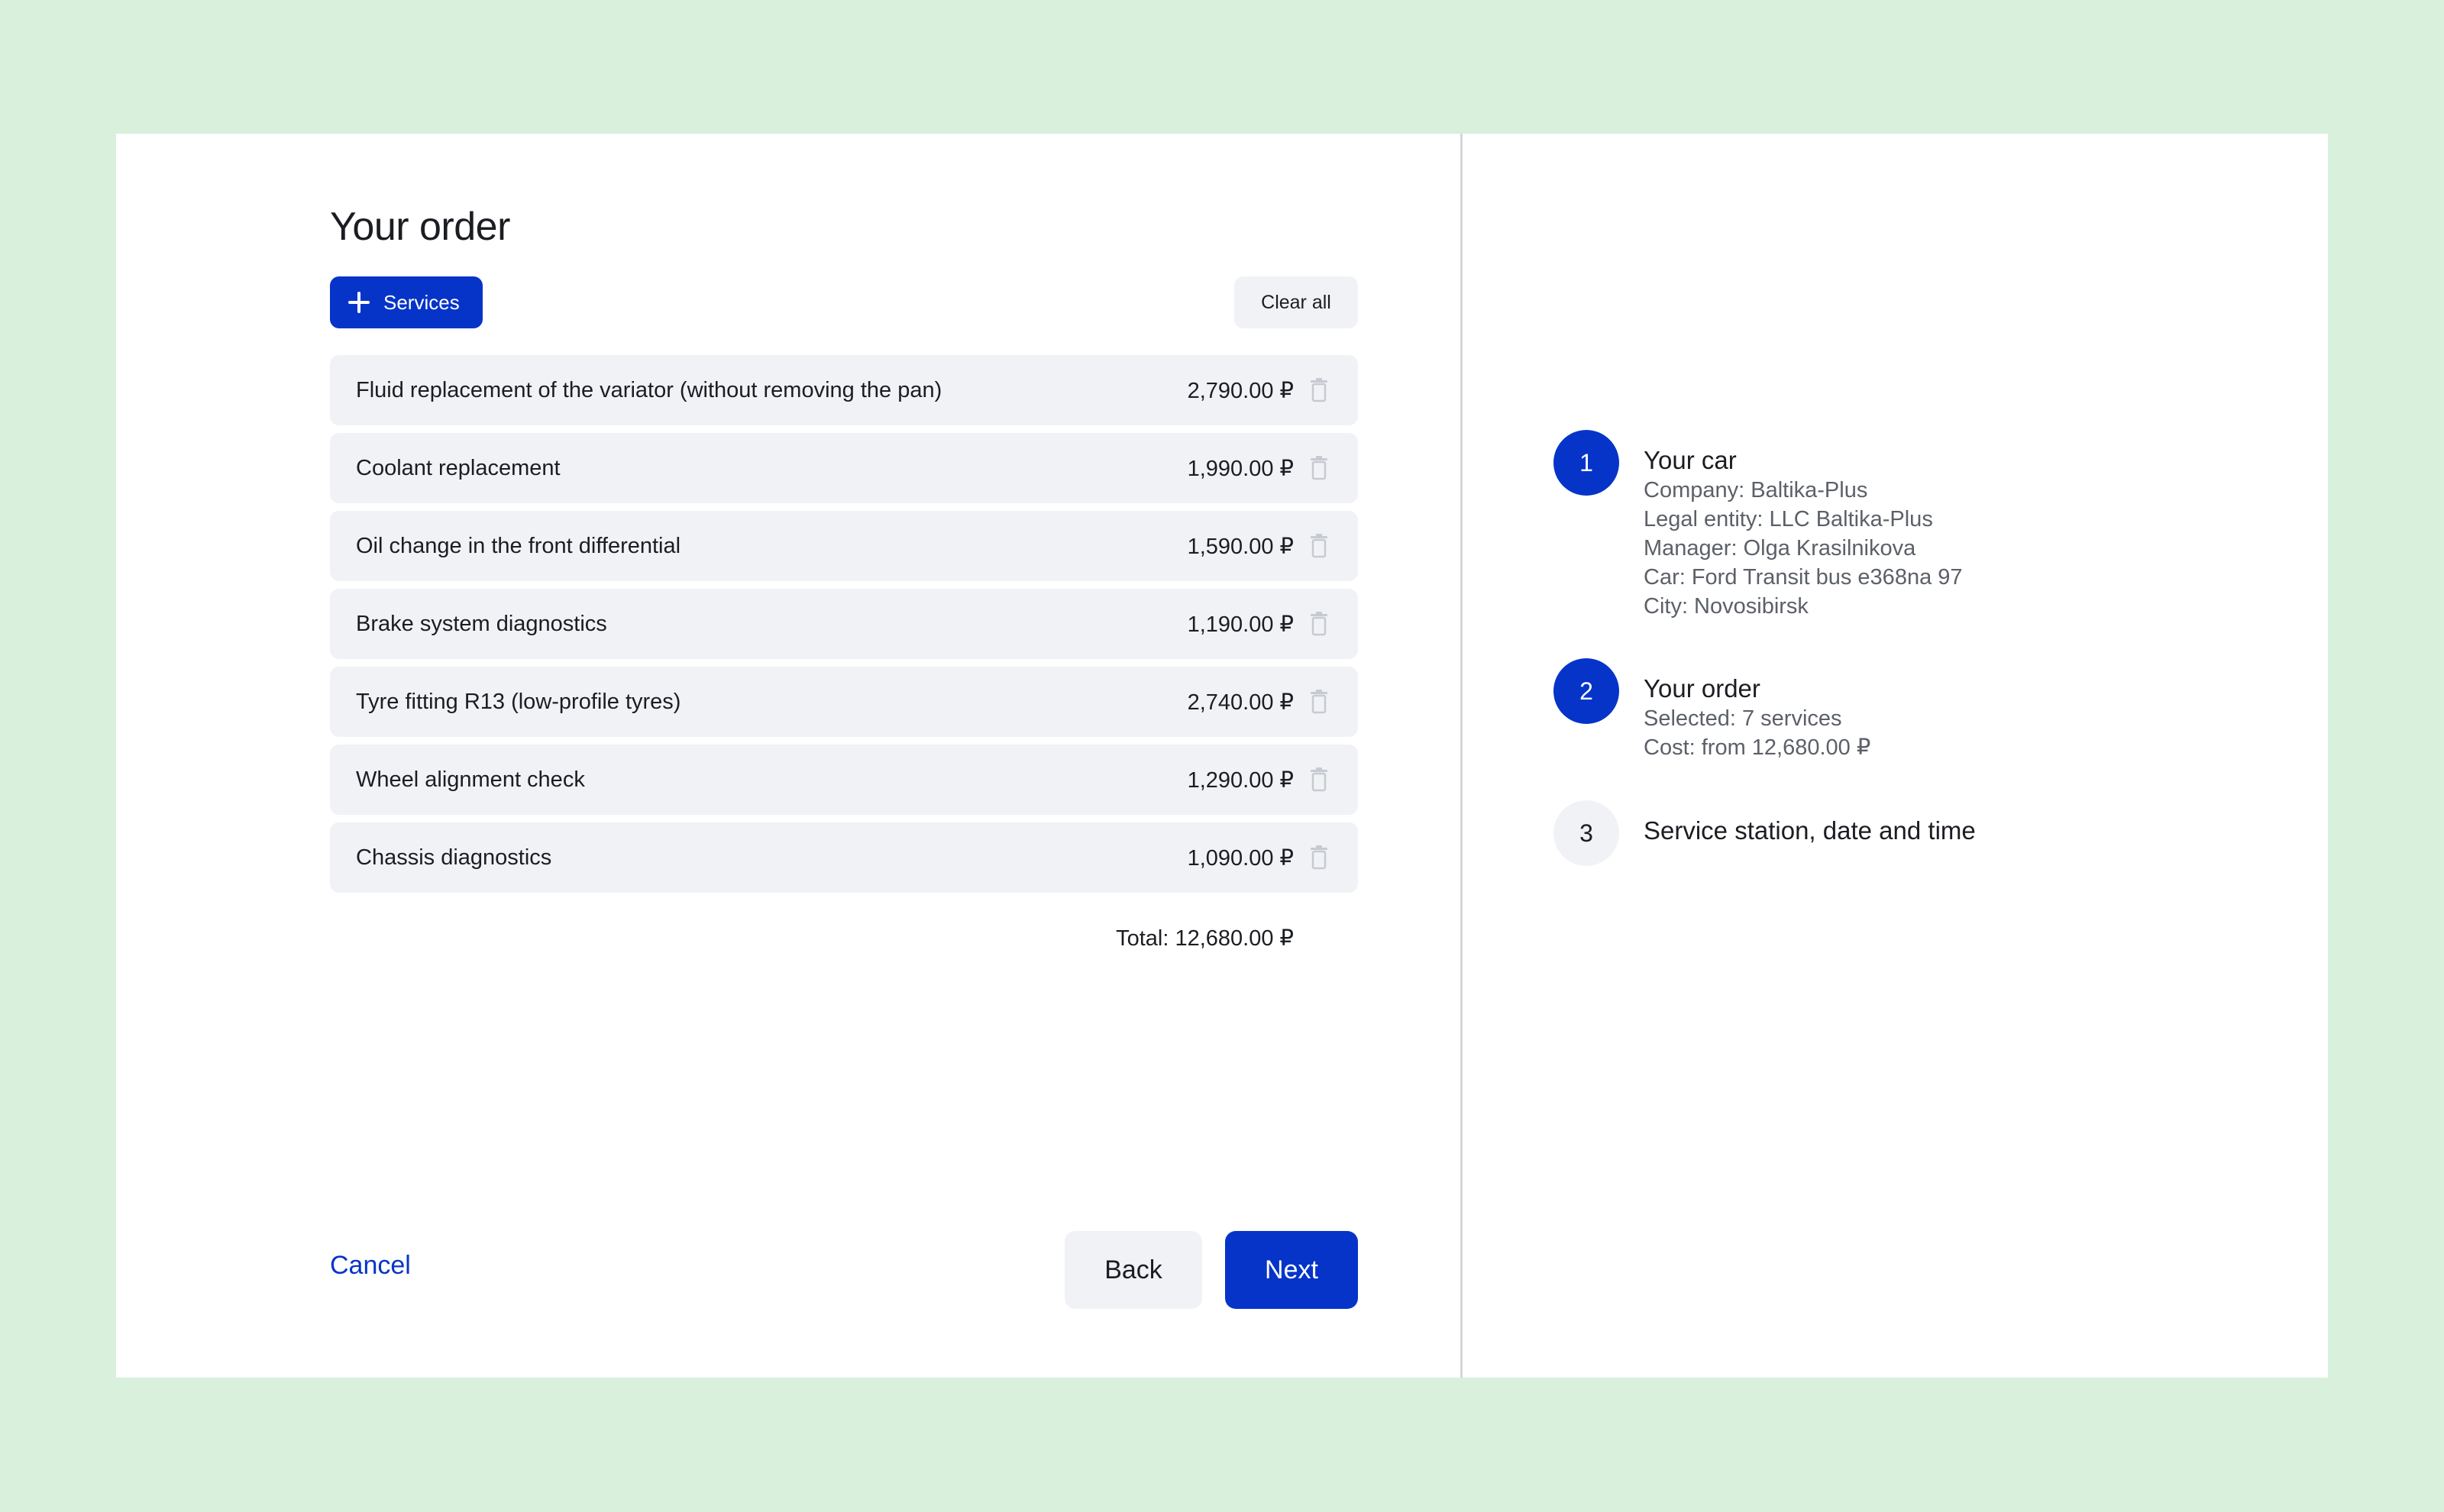 The image size is (2444, 1512). Describe the element at coordinates (1586, 463) in the screenshot. I see `step-number-badge: 1` at that location.